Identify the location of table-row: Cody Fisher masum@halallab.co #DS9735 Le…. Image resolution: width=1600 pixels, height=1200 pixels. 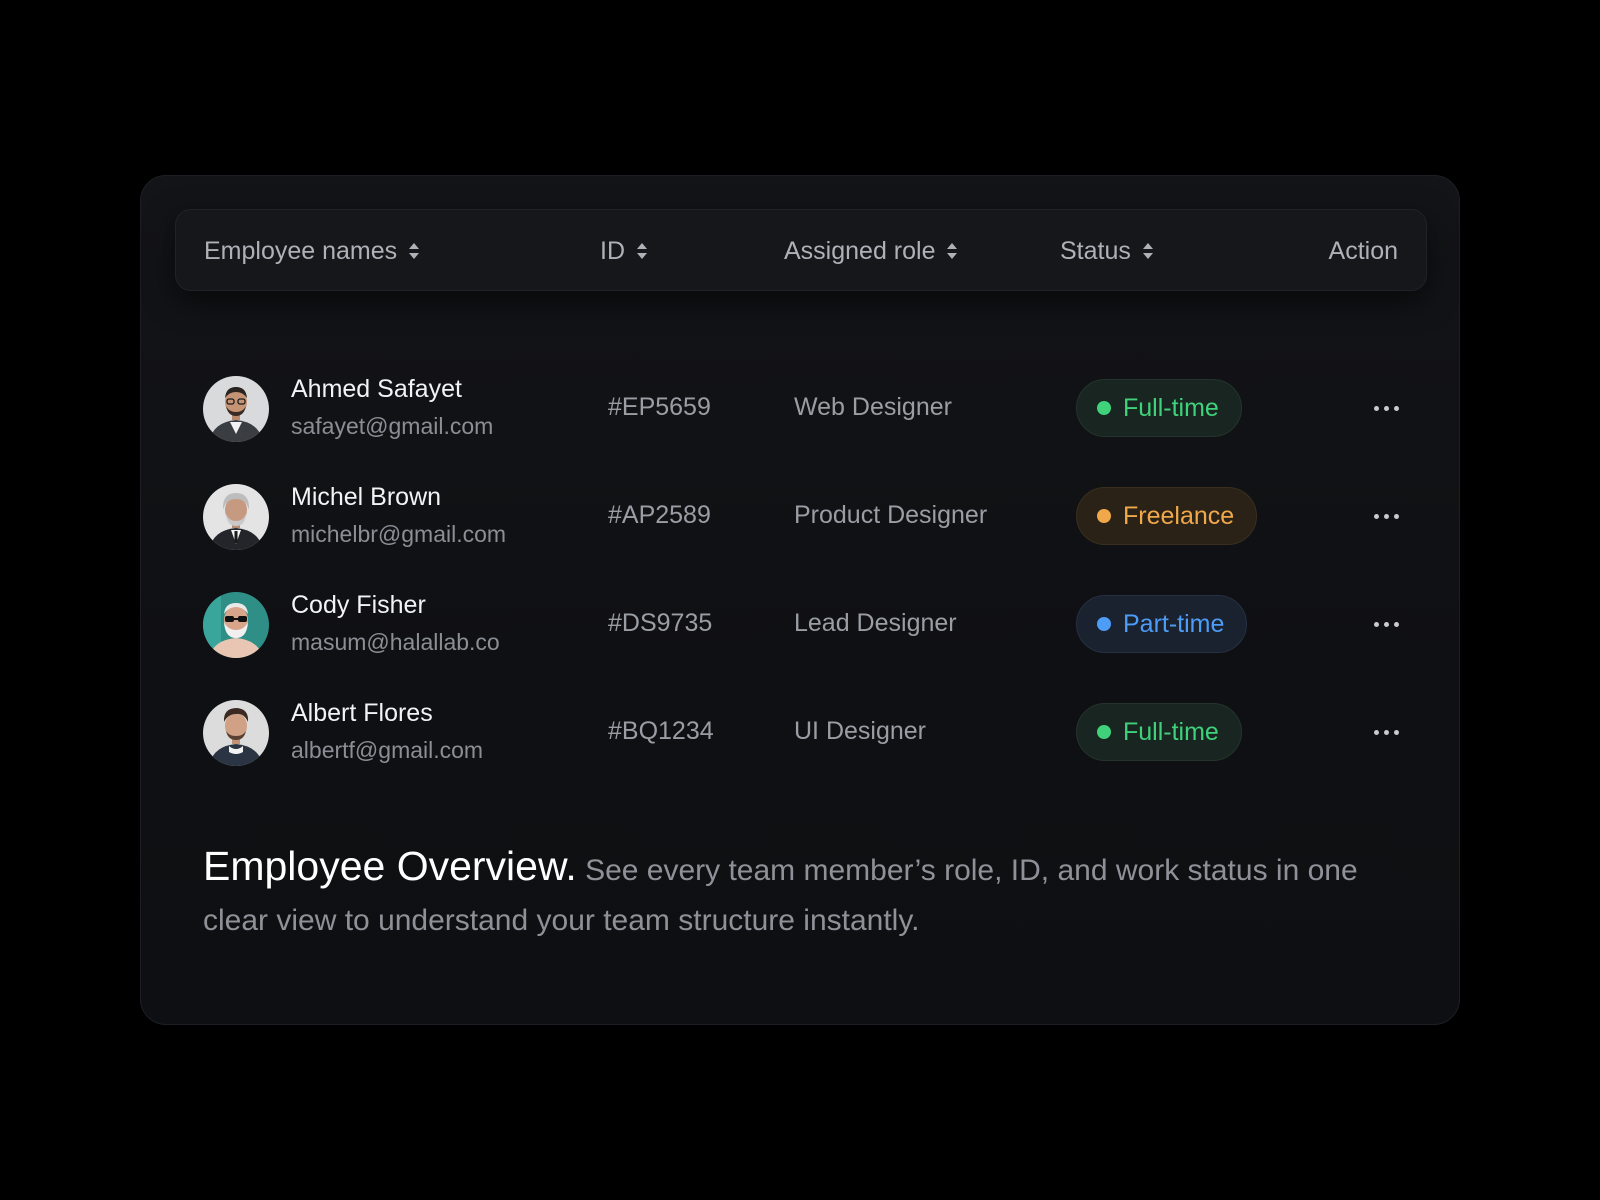
(801, 625).